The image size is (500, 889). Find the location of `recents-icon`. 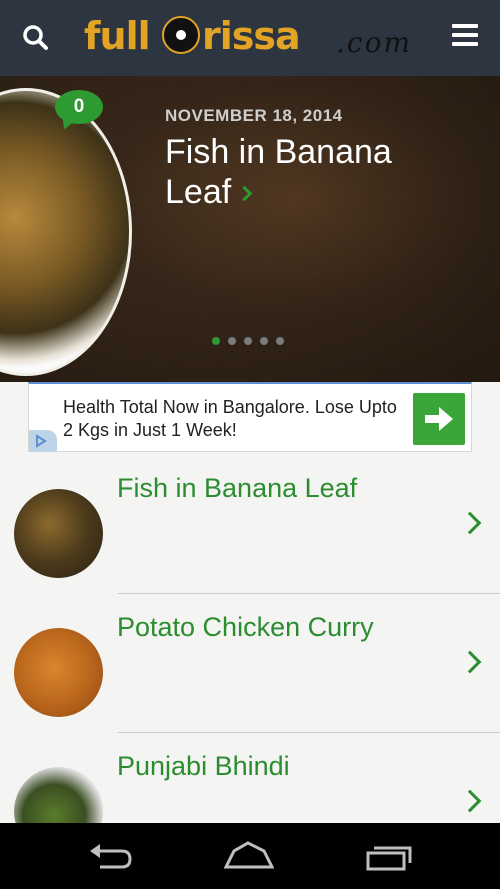

recents-icon is located at coordinates (389, 856).